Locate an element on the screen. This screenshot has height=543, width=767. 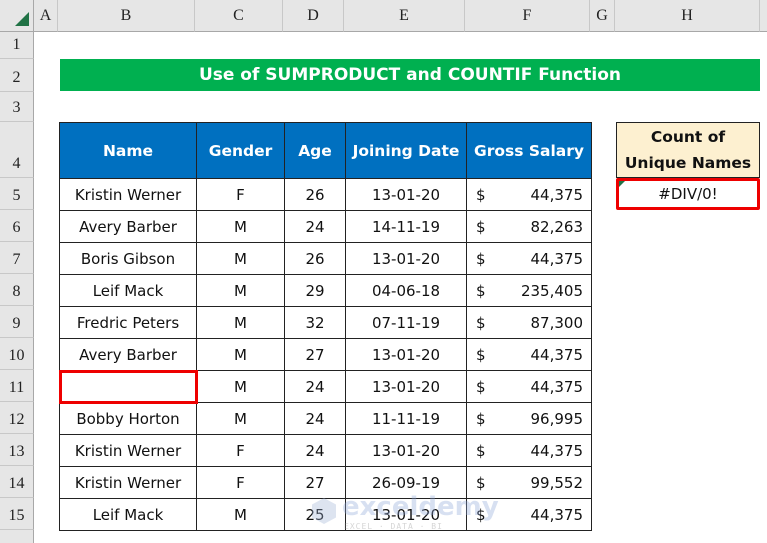
row-header-10: 10 is located at coordinates (17, 354).